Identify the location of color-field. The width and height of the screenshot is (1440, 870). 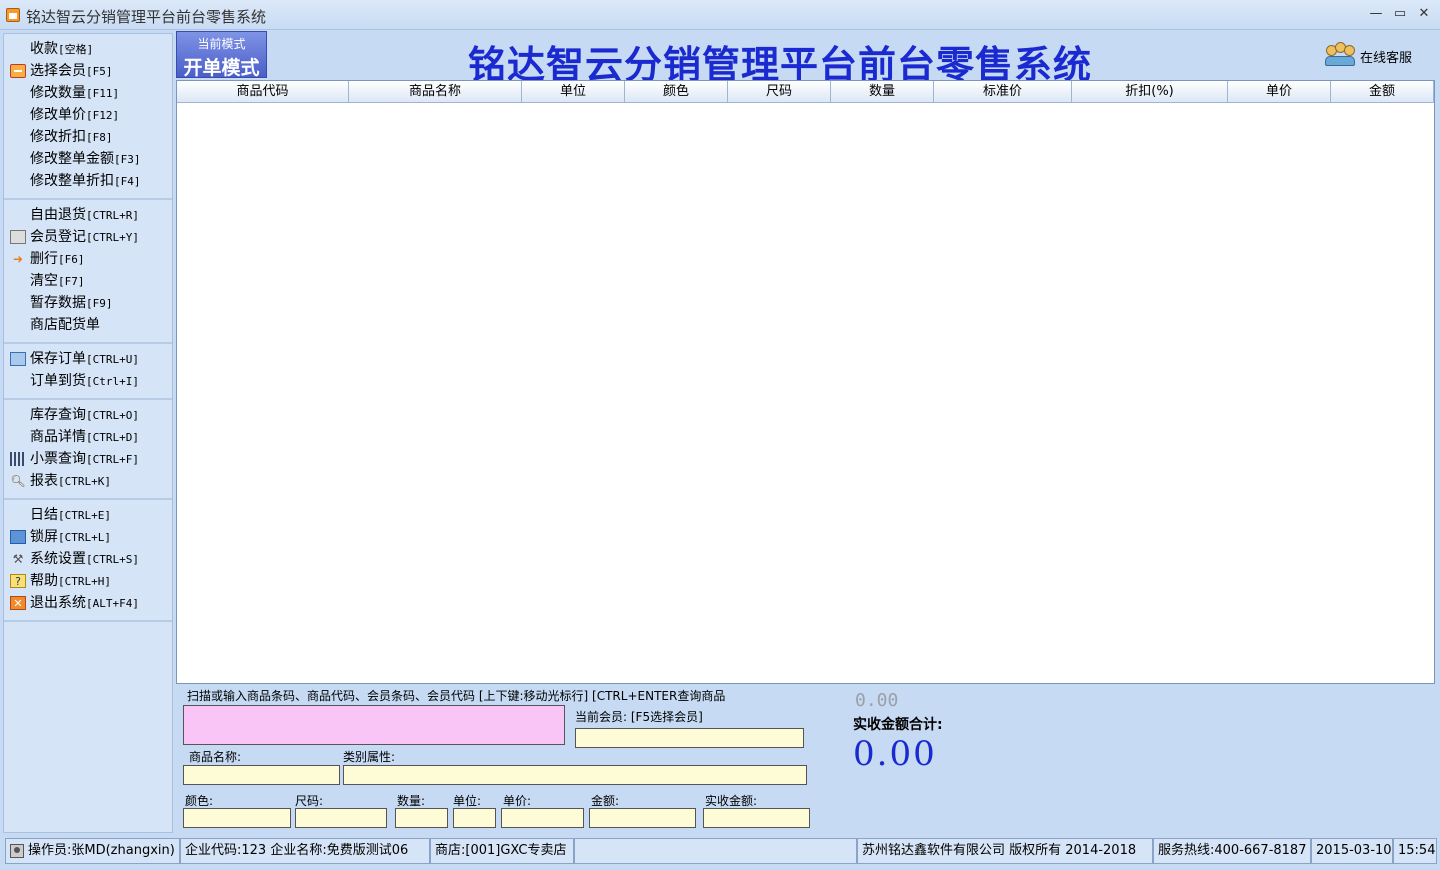
(237, 818).